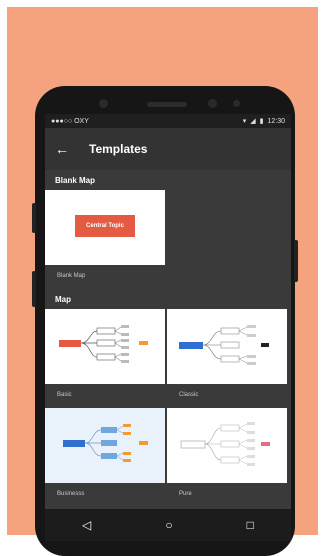 The height and width of the screenshot is (556, 325). I want to click on template-label: Classic, so click(189, 395).